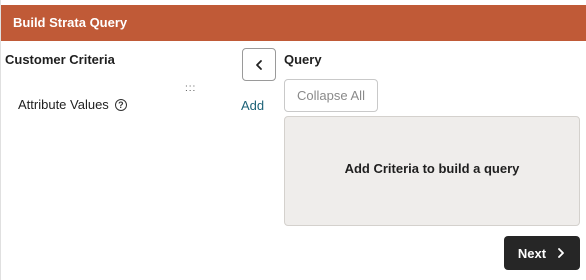  Describe the element at coordinates (60, 59) in the screenshot. I see `customer-criteria-title: Customer Criteria` at that location.